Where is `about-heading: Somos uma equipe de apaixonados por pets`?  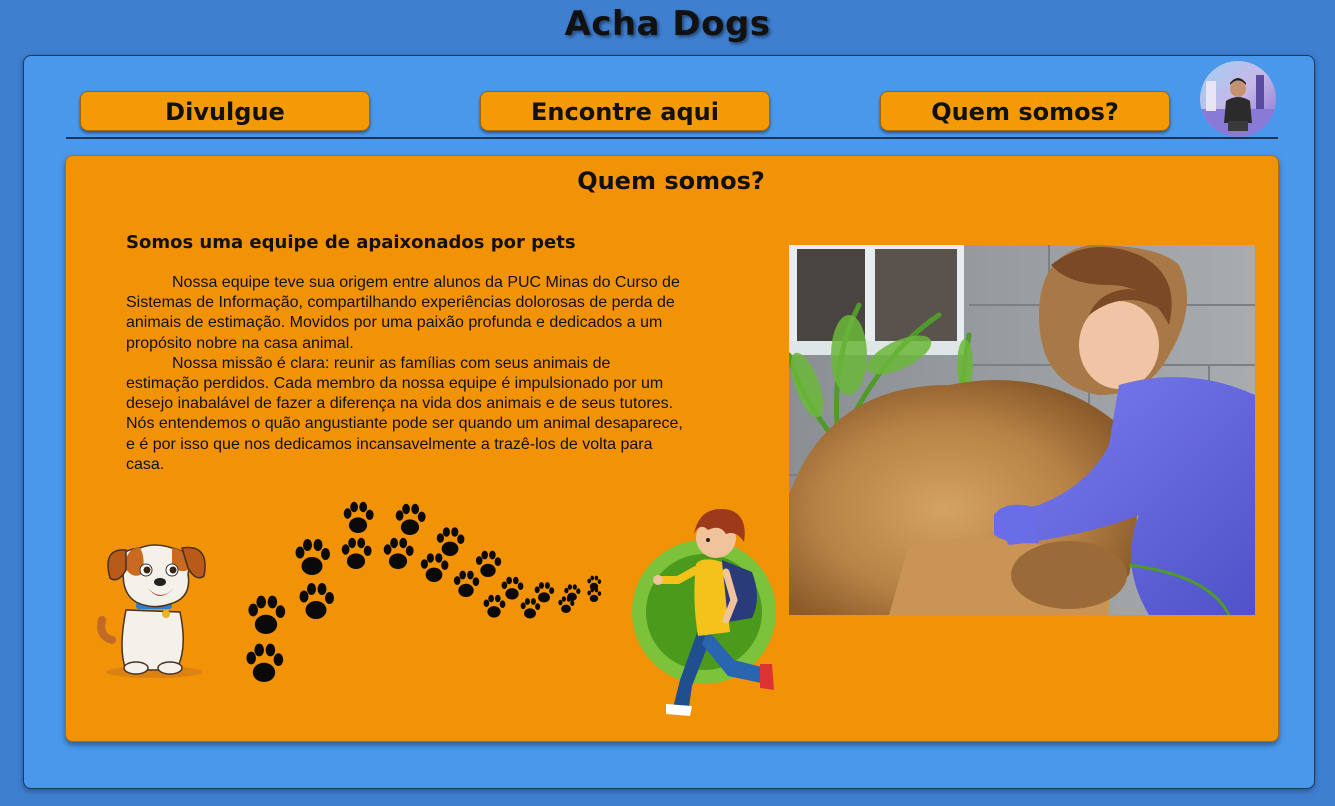 about-heading: Somos uma equipe de apaixonados por pets is located at coordinates (351, 242).